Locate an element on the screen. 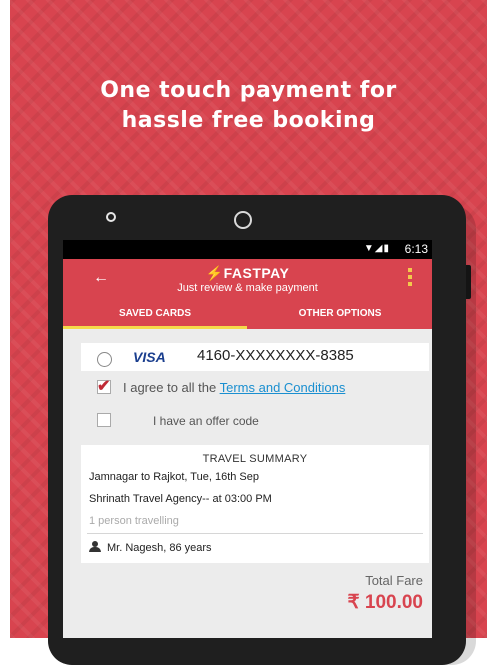 This screenshot has width=487, height=665. visa-logo: VISA is located at coordinates (149, 357).